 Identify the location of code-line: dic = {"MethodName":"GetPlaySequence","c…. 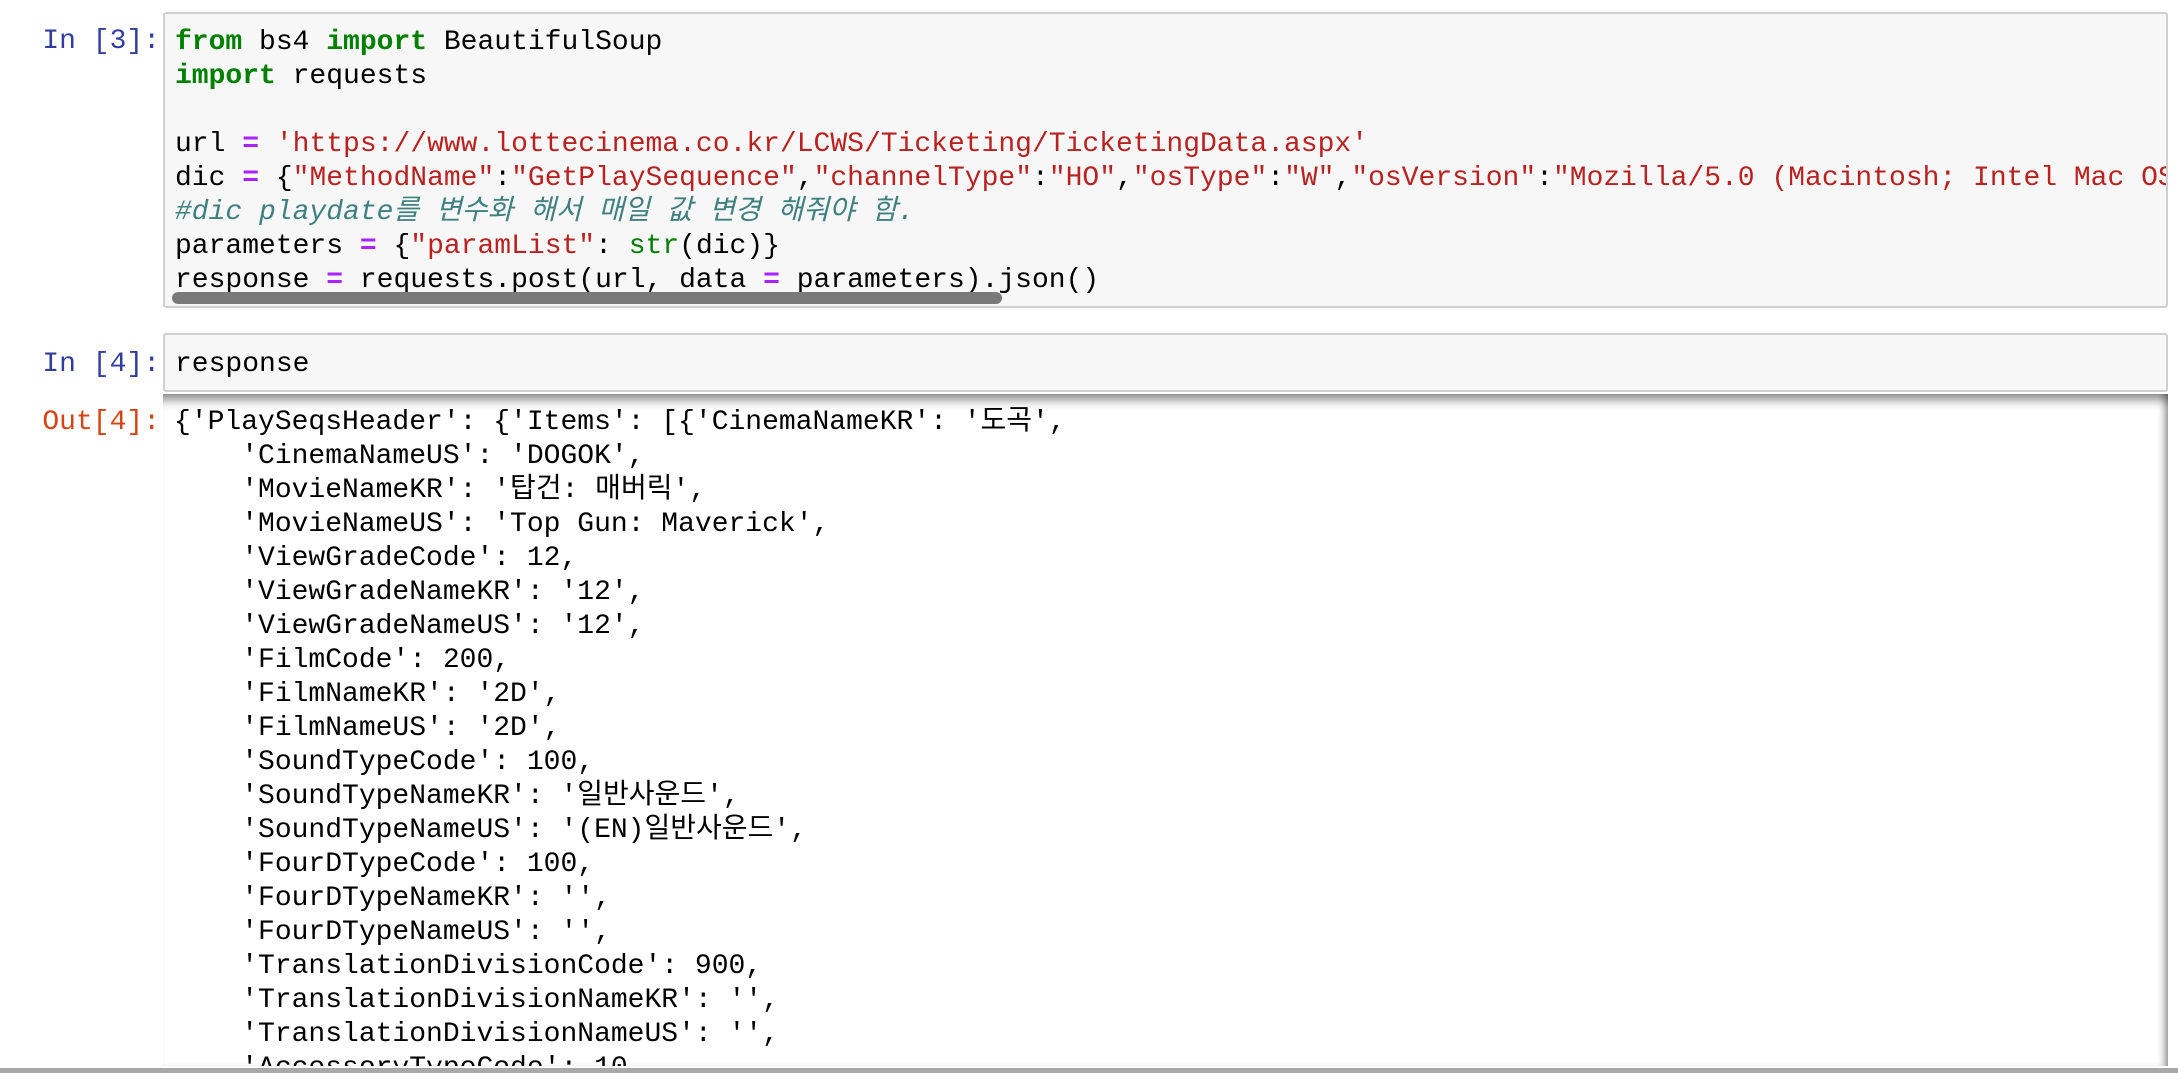
(1171, 179).